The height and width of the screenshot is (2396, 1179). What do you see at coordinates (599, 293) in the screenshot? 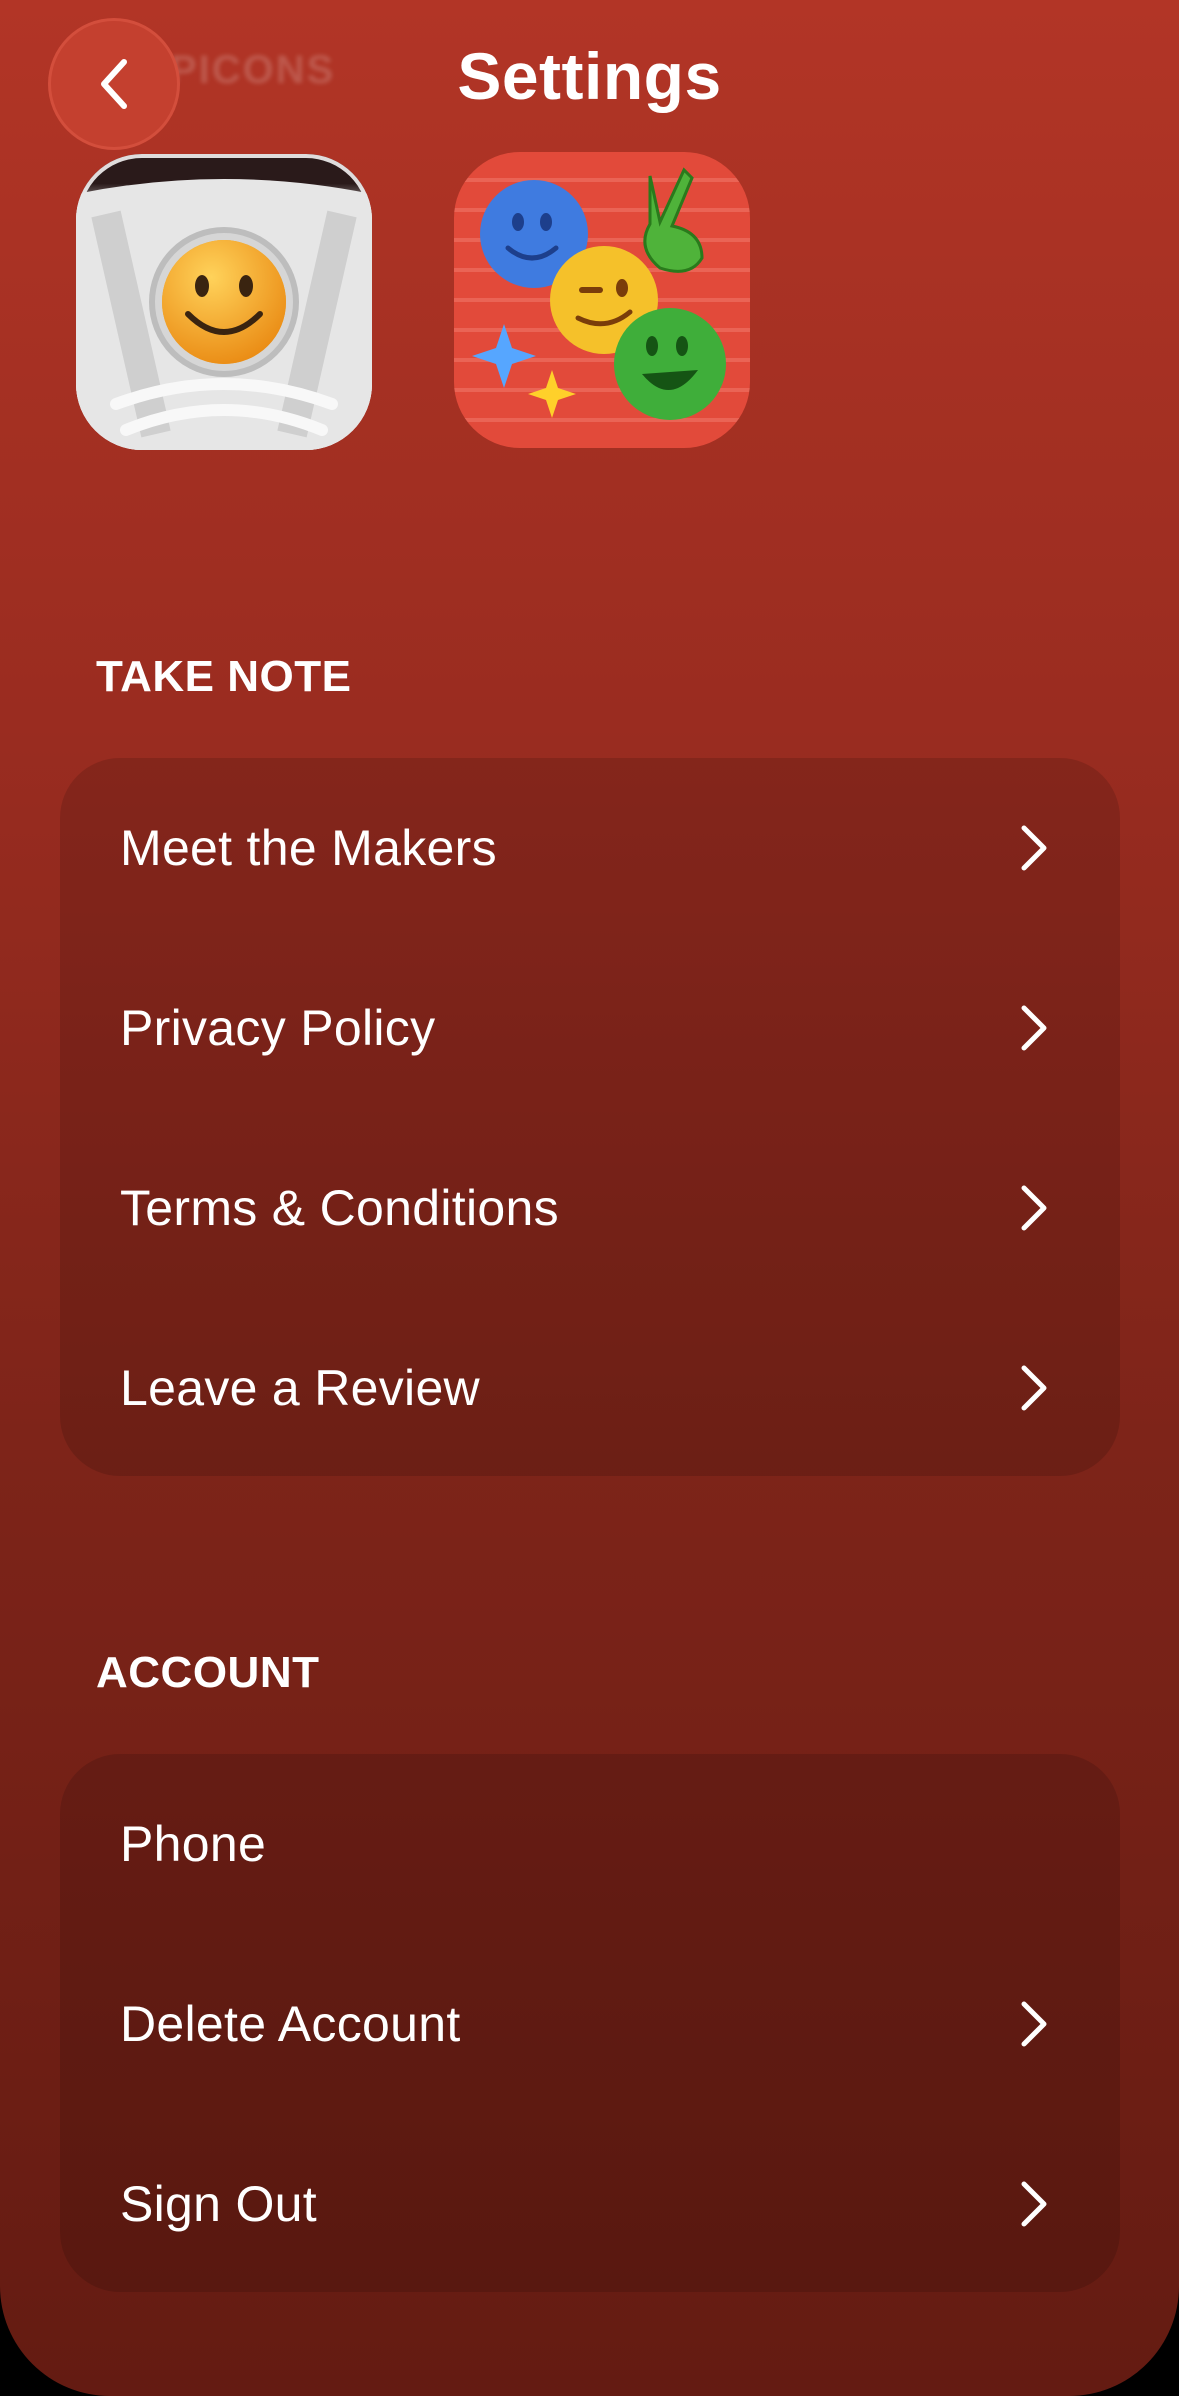
I see `emoji-faces-illustration` at bounding box center [599, 293].